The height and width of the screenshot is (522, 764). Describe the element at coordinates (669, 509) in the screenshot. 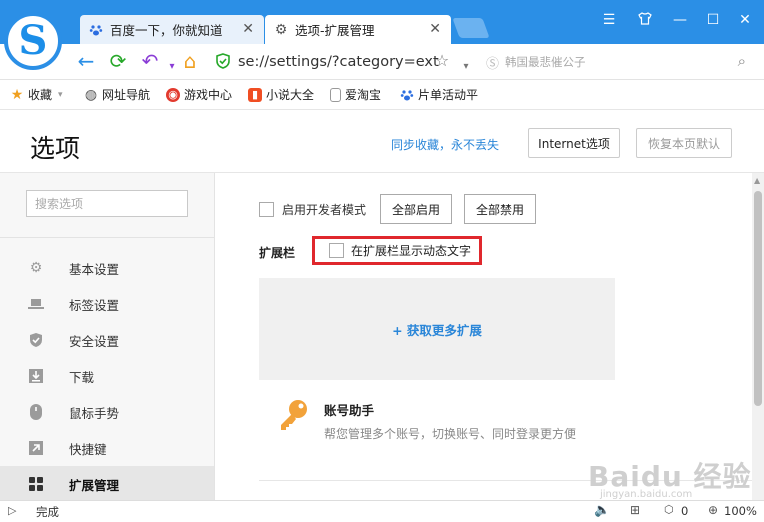

I see `adblock-icon: ⬡` at that location.